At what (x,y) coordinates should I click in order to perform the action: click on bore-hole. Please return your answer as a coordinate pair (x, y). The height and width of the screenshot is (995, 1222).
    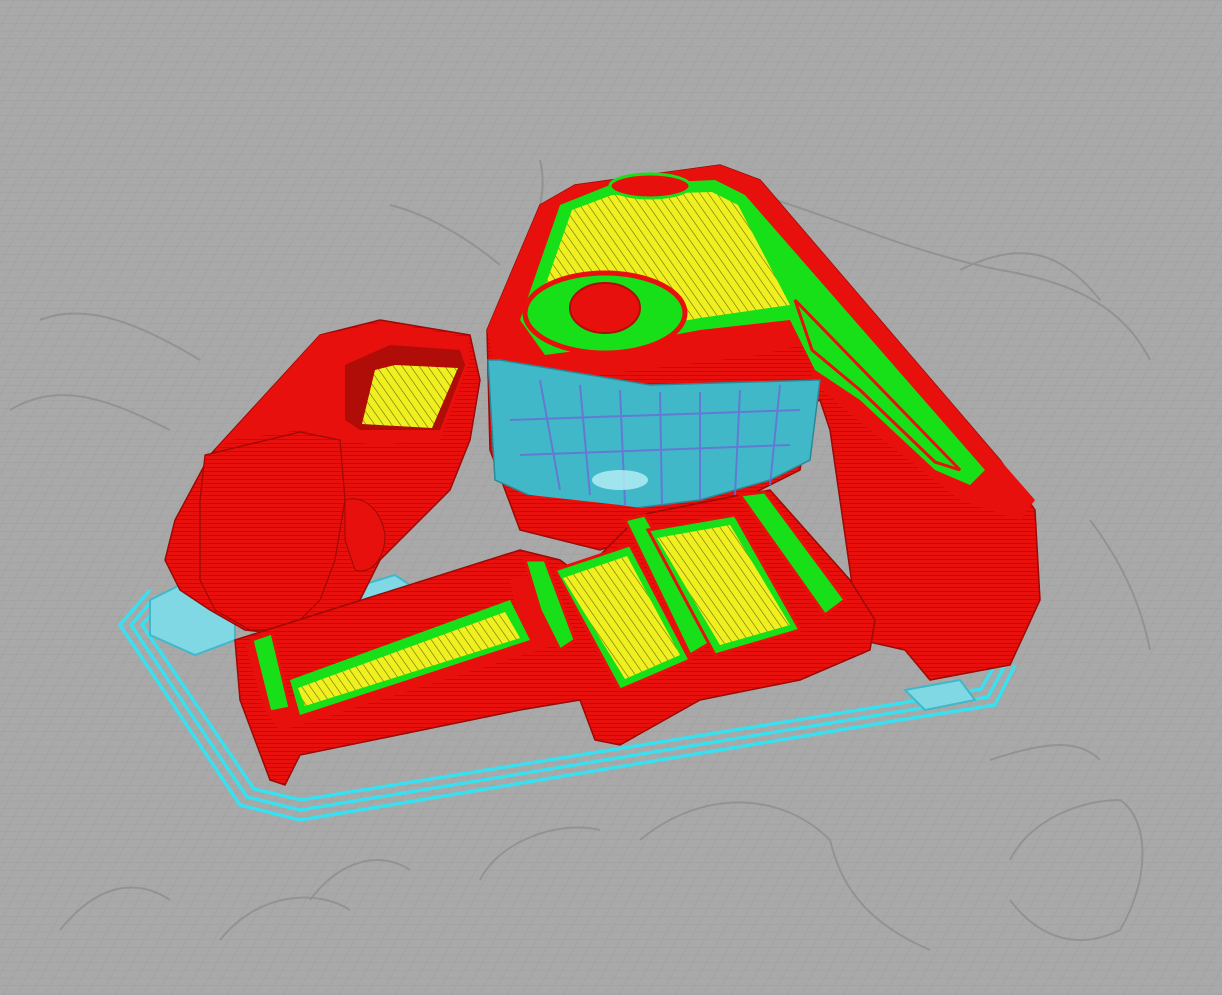
    Looking at the image, I should click on (605, 308).